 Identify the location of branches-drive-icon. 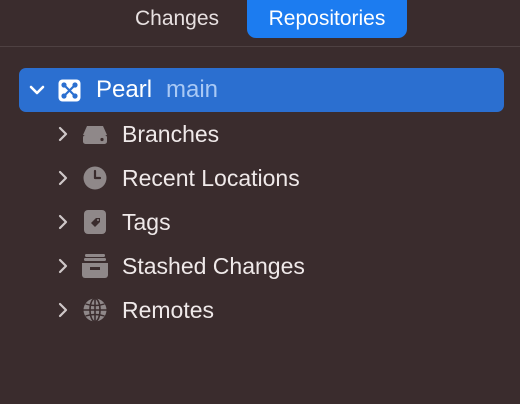
(95, 135).